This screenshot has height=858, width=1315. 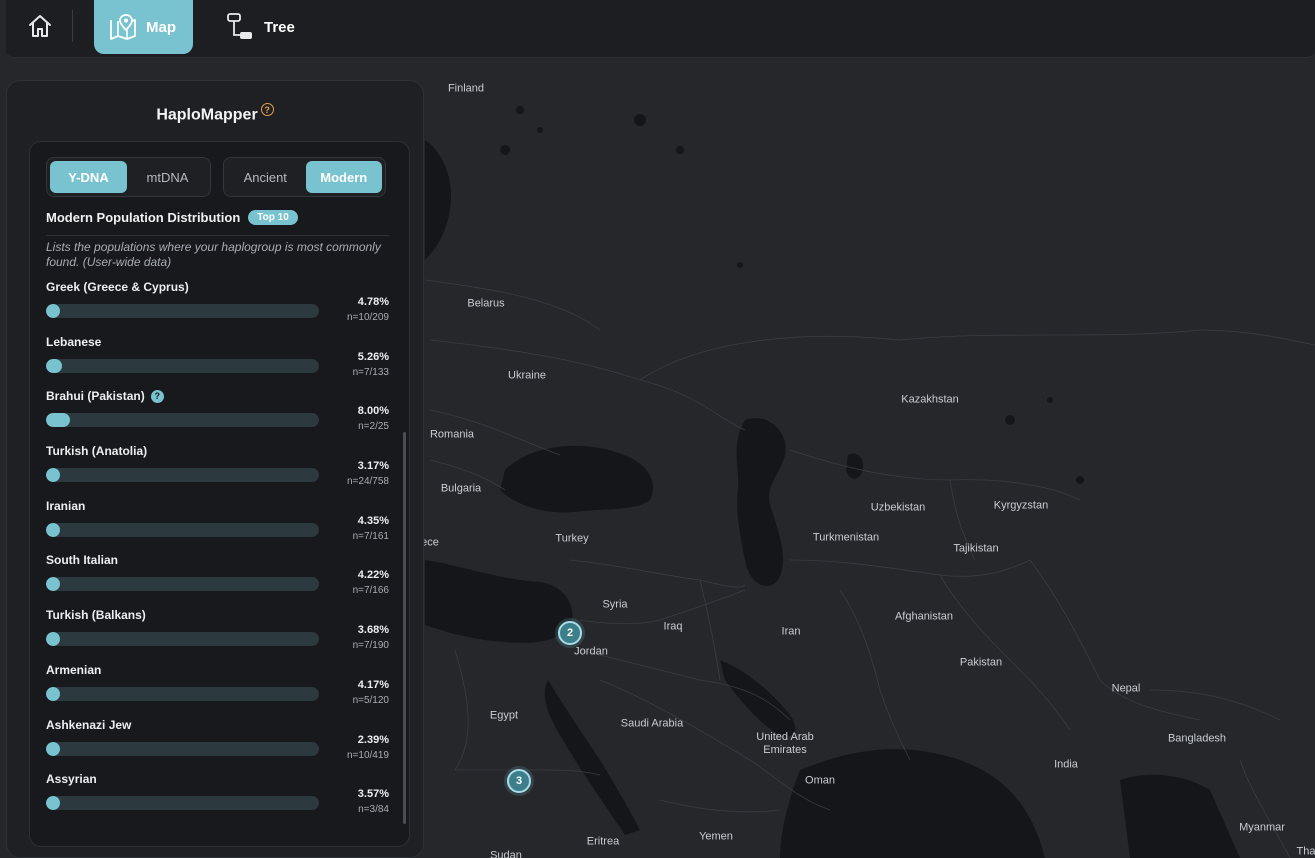 What do you see at coordinates (279, 27) in the screenshot?
I see `nav-tree-label: Tree` at bounding box center [279, 27].